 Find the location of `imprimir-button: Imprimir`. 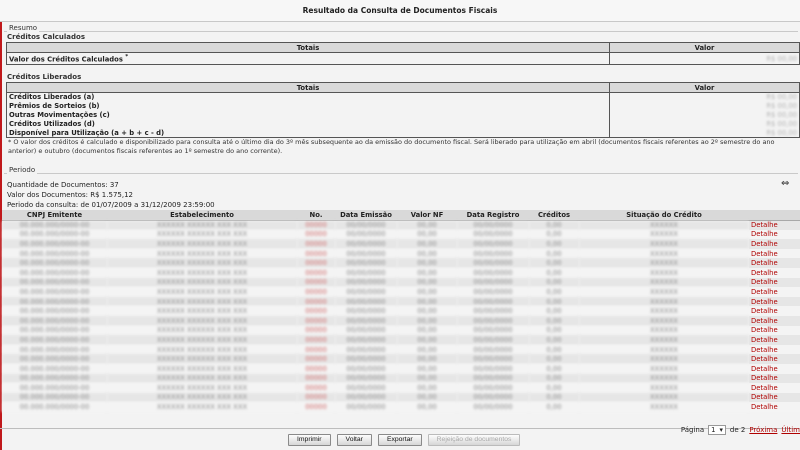

imprimir-button: Imprimir is located at coordinates (309, 440).